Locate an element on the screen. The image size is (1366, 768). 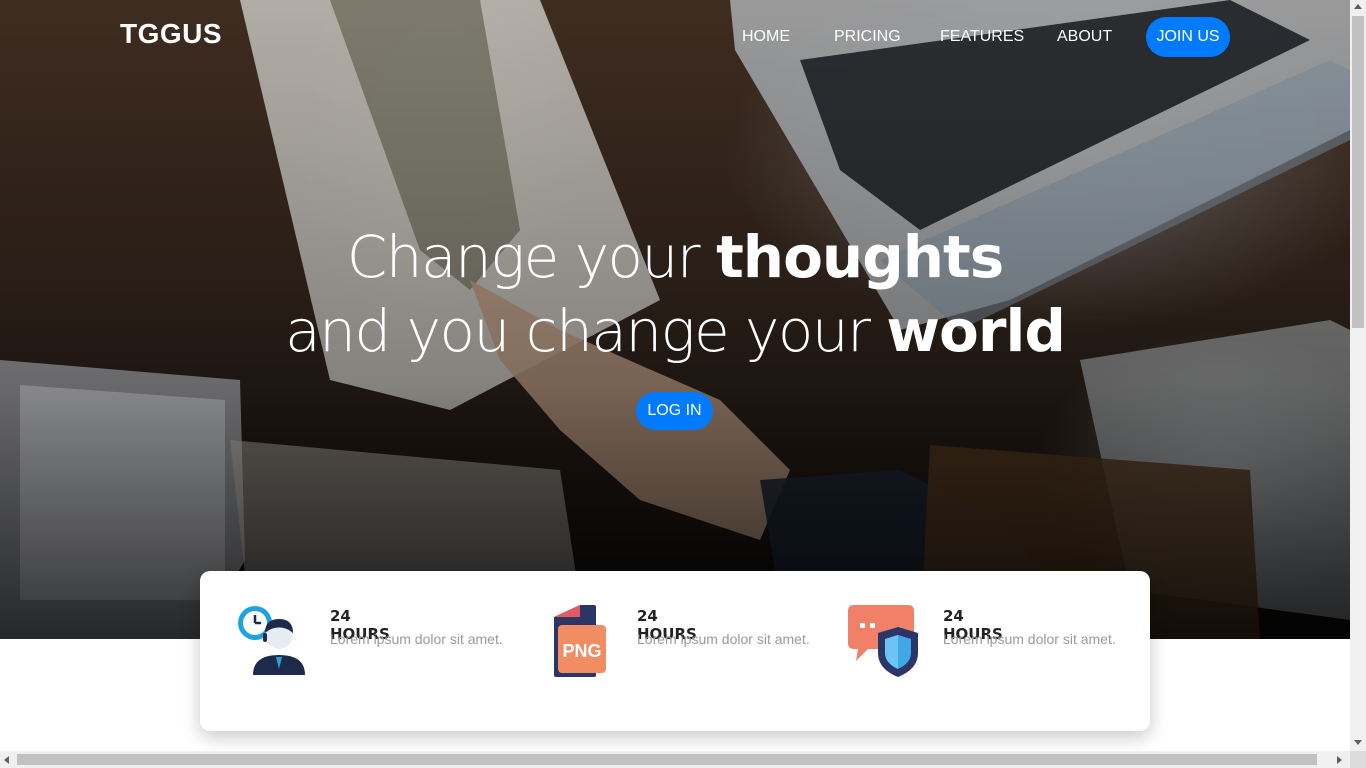
nav-pricing-link: PRICING is located at coordinates (867, 37).